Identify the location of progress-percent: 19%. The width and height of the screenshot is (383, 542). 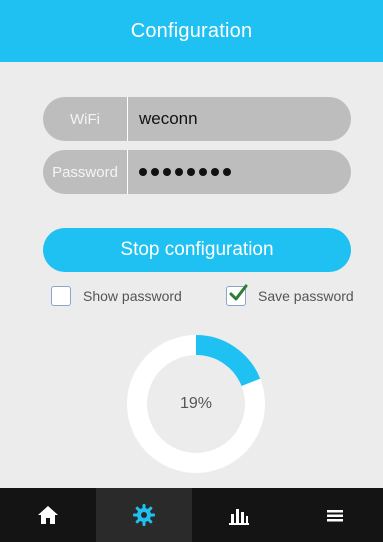
(196, 403).